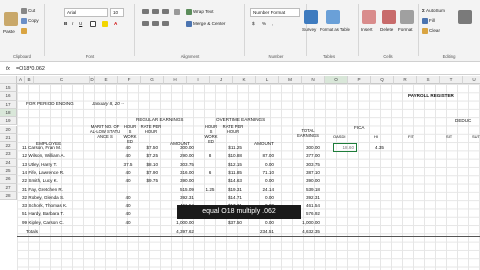  What do you see at coordinates (311, 17) in the screenshot?
I see `survey-icon` at bounding box center [311, 17].